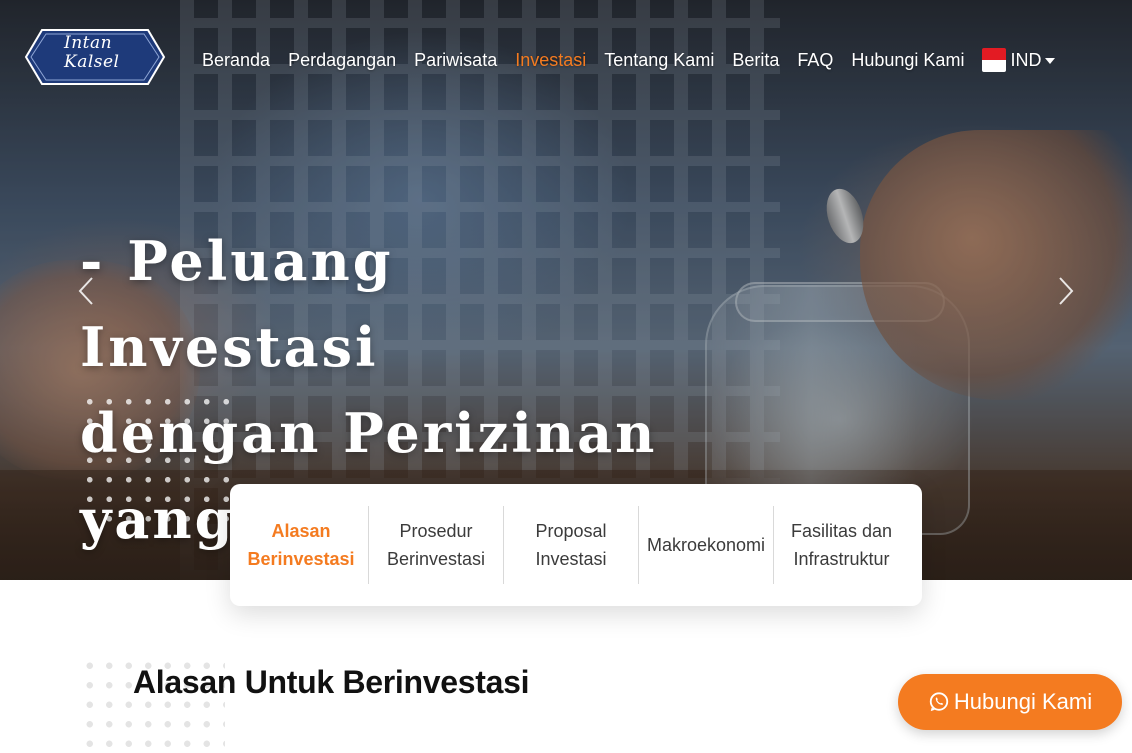 The height and width of the screenshot is (753, 1132). I want to click on whatsapp-contact-button: Hubungi Kami, so click(1010, 702).